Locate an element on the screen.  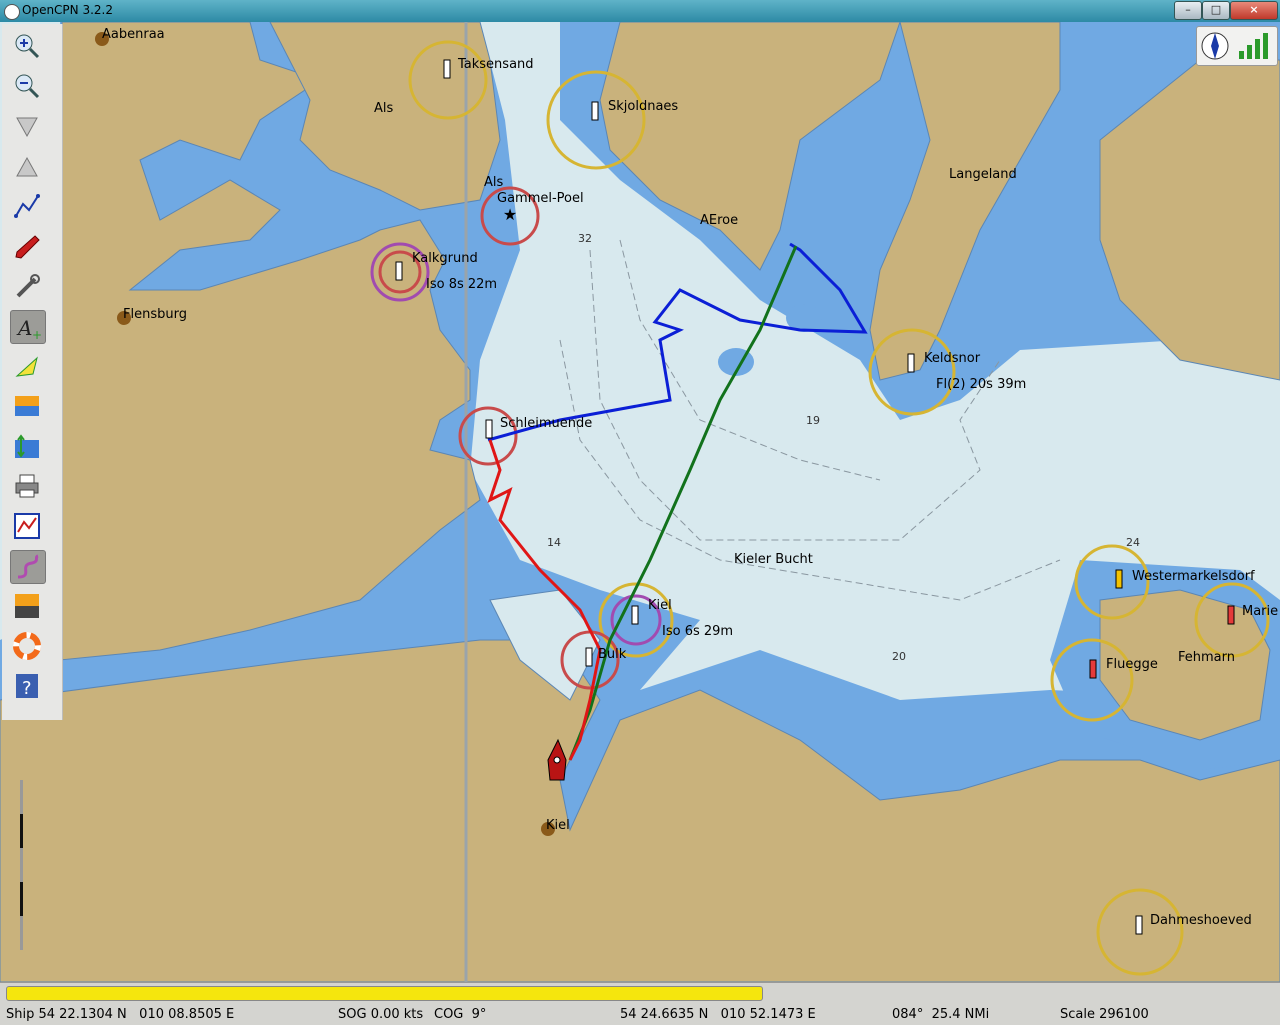
compass-widget is located at coordinates (1237, 46).